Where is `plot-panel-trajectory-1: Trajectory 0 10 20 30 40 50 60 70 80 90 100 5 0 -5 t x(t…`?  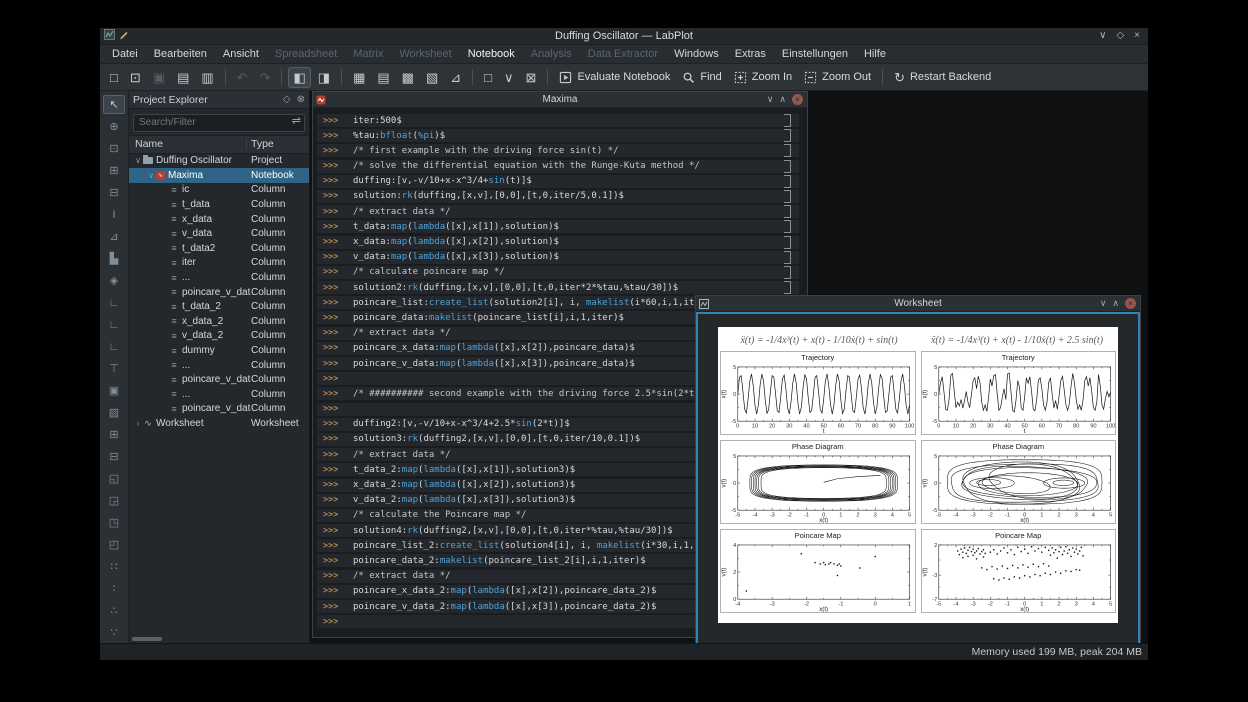
plot-panel-trajectory-1: Trajectory 0 10 20 30 40 50 60 70 80 90 100 5 0 -5 t x(t… is located at coordinates (818, 393).